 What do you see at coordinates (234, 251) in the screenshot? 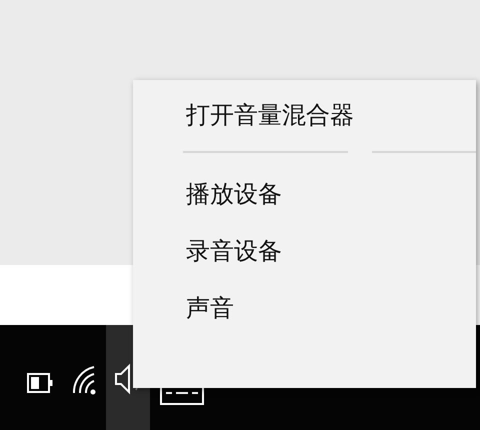
I see `menu-item: 录音设备` at bounding box center [234, 251].